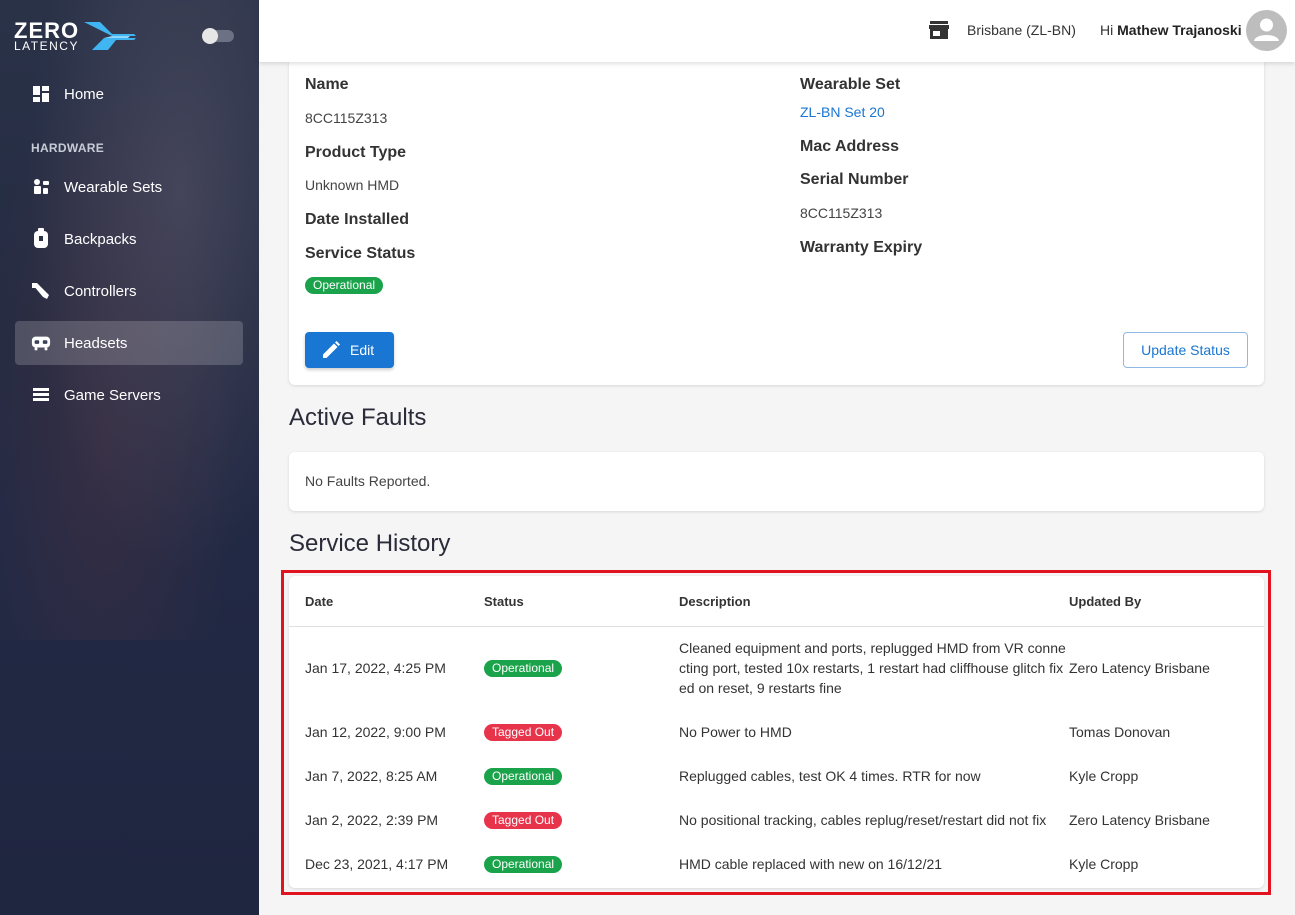 Image resolution: width=1295 pixels, height=915 pixels. I want to click on row-date: Jan 17, 2022, 4:25 PM, so click(375, 668).